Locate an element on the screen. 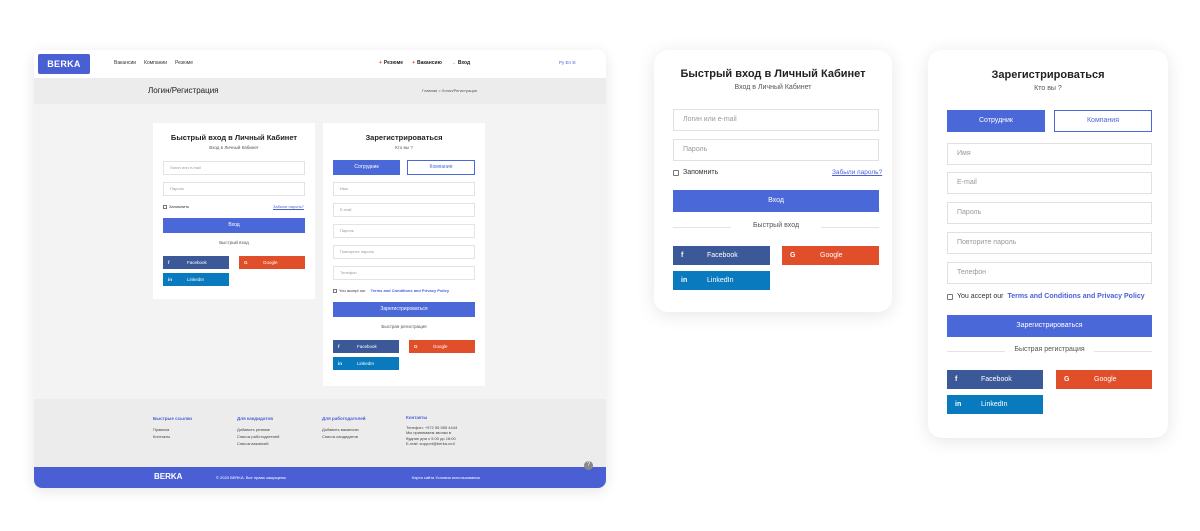  mock-facebook-button: f Facebook is located at coordinates (196, 262).